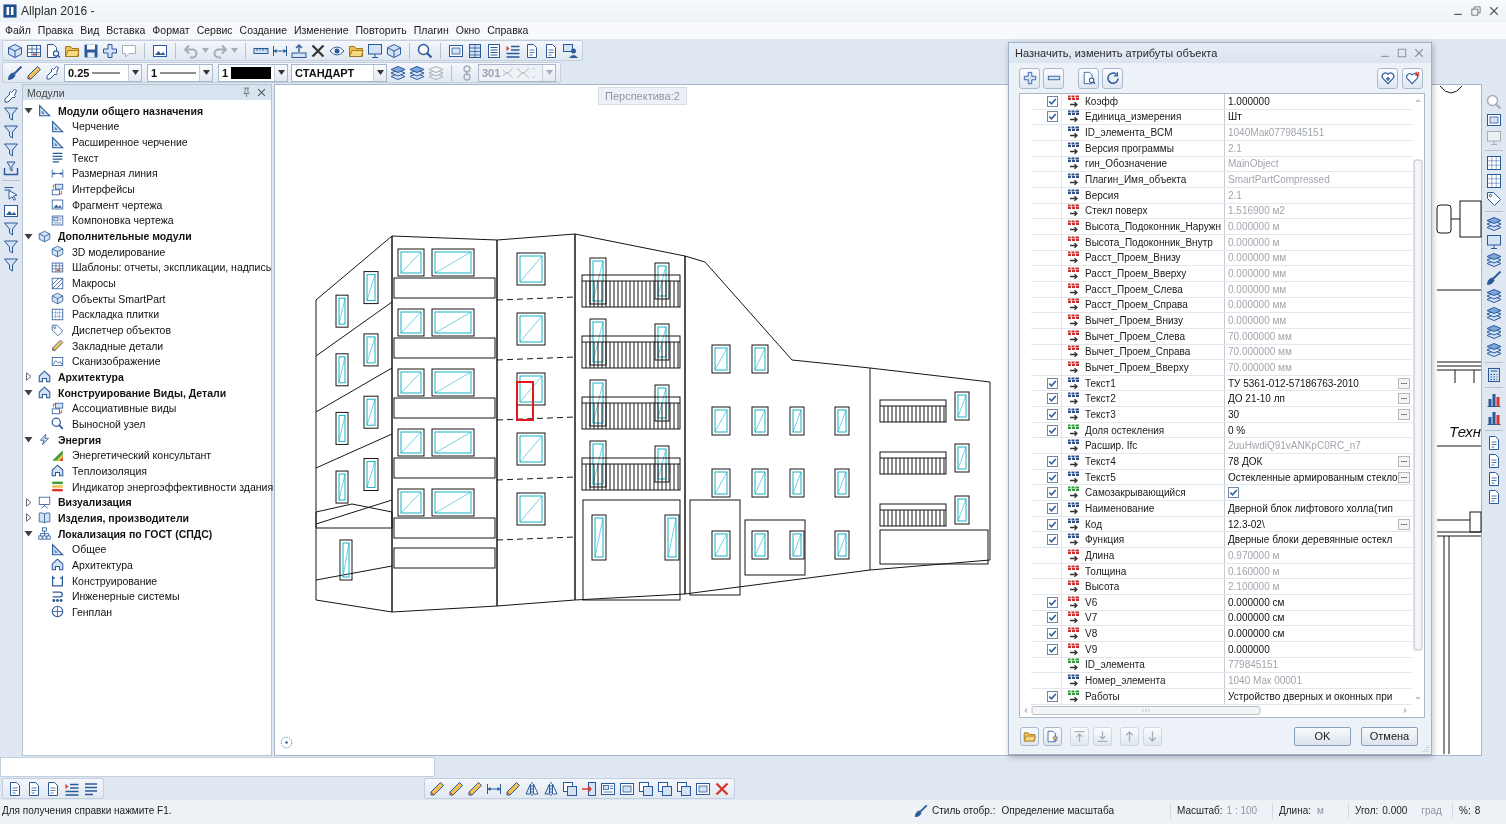 This screenshot has width=1506, height=824. What do you see at coordinates (1221, 180) in the screenshot?
I see `attribute-row: Плагин_Имя_объекта SmartPartCompressed` at bounding box center [1221, 180].